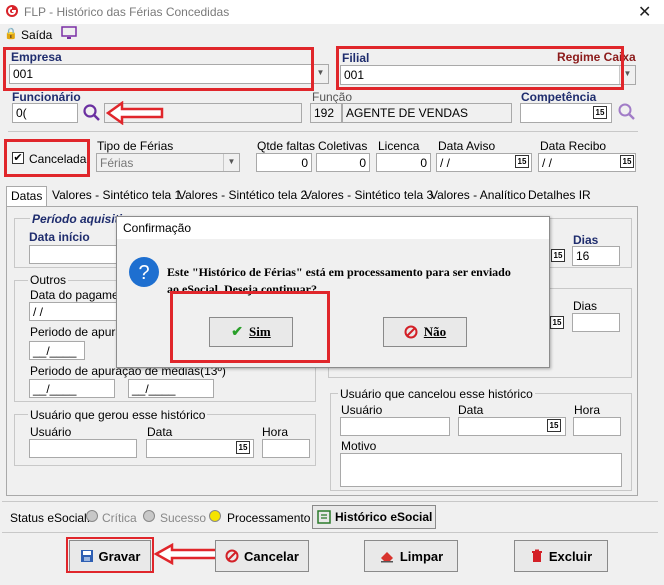 The width and height of the screenshot is (664, 585). I want to click on qtde-faltas-input: 0, so click(284, 162).